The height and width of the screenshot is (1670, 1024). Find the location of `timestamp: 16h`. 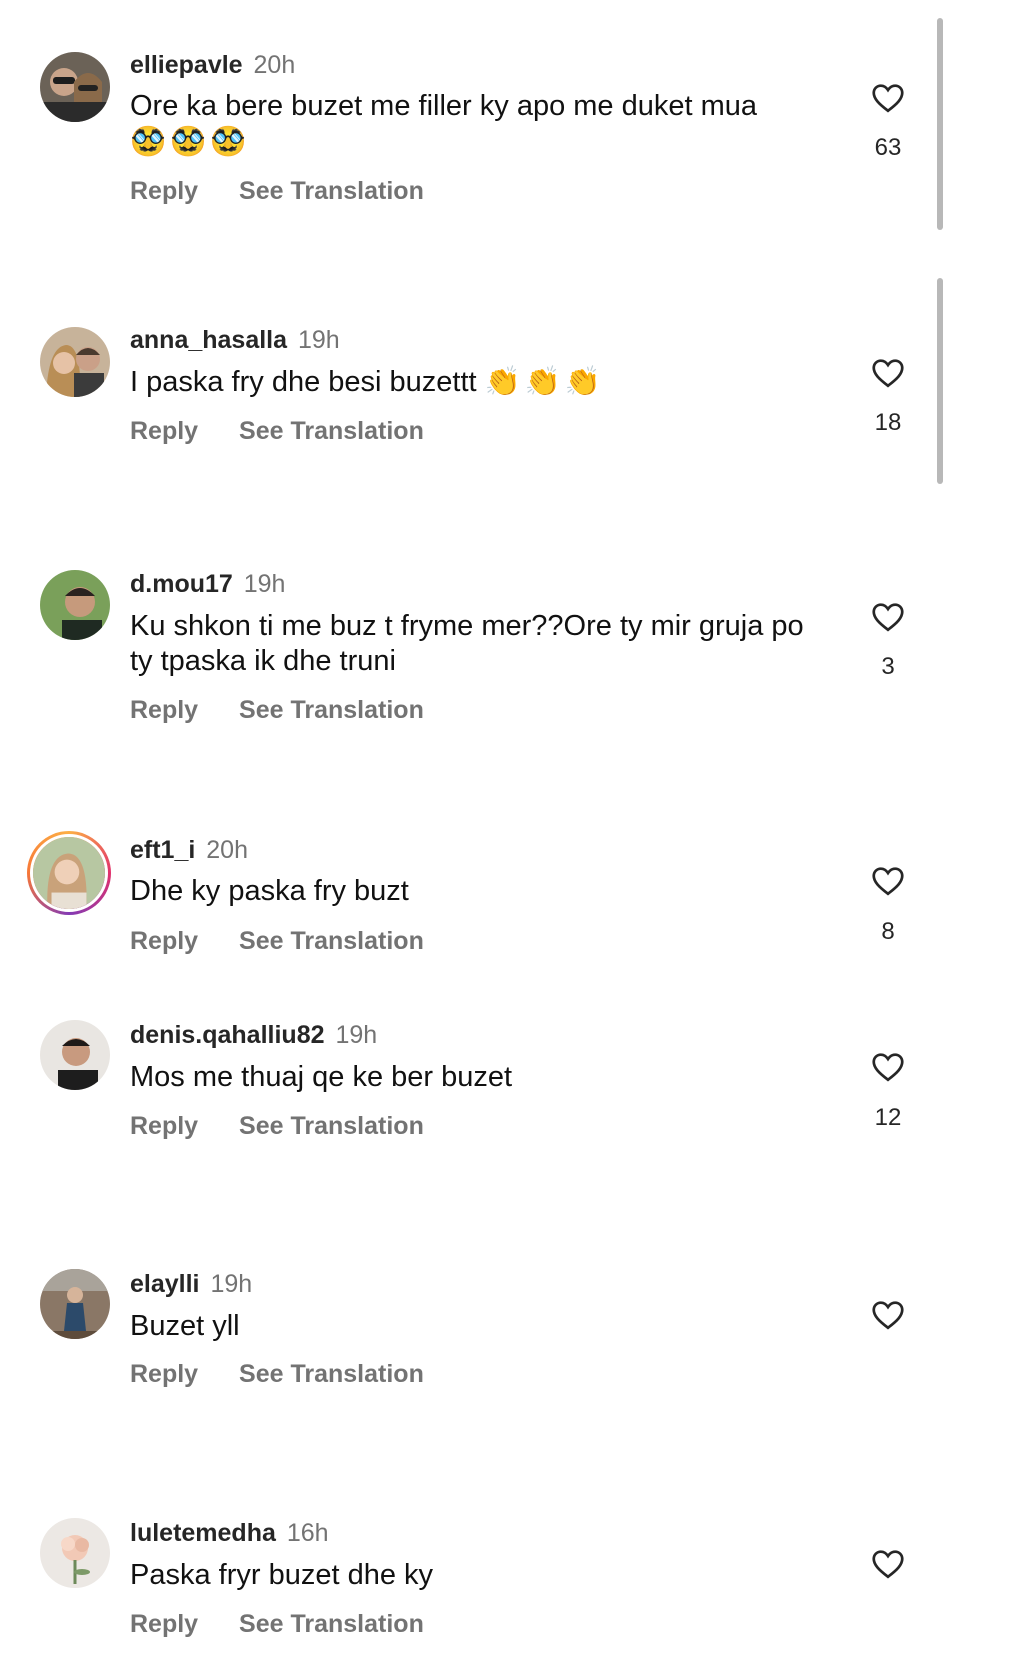

timestamp: 16h is located at coordinates (307, 1533).